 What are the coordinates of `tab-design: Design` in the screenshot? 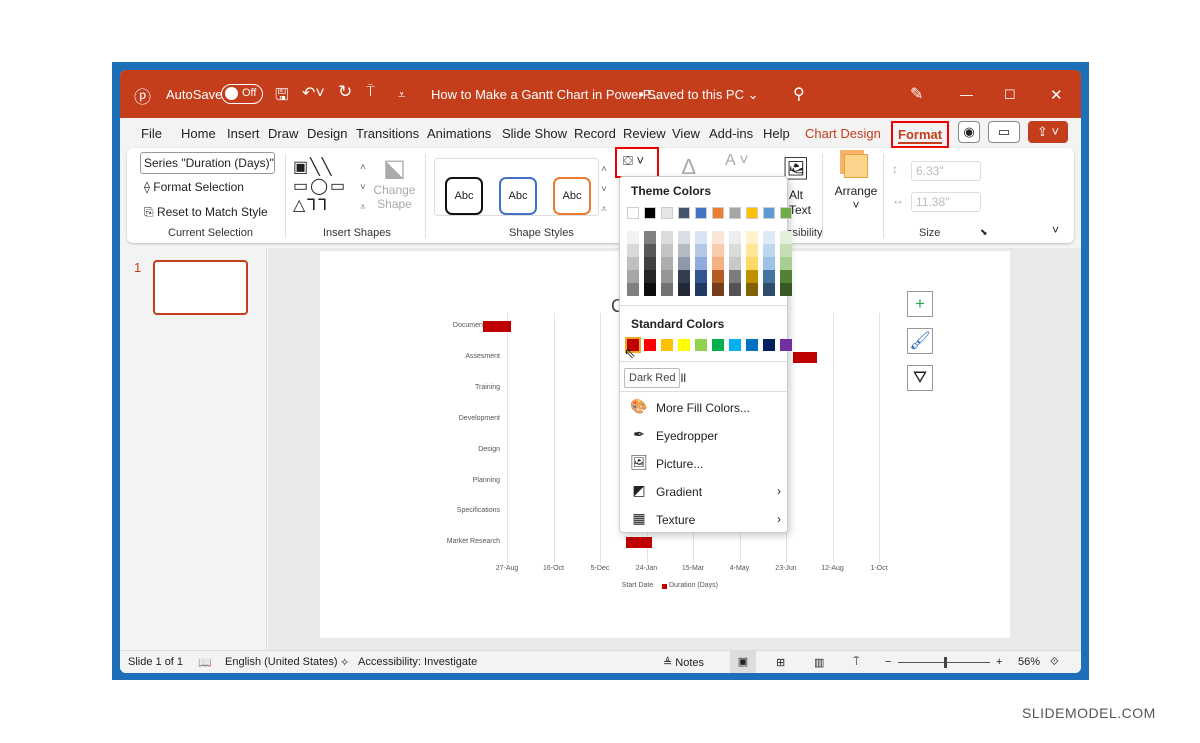 It's located at (327, 133).